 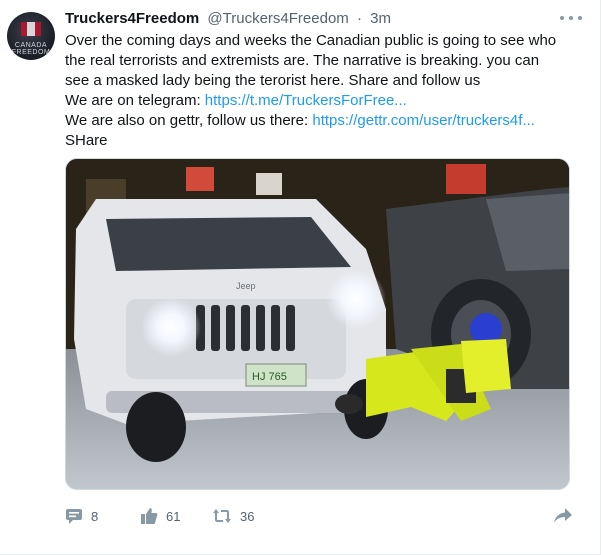 I want to click on share-icon, so click(x=563, y=515).